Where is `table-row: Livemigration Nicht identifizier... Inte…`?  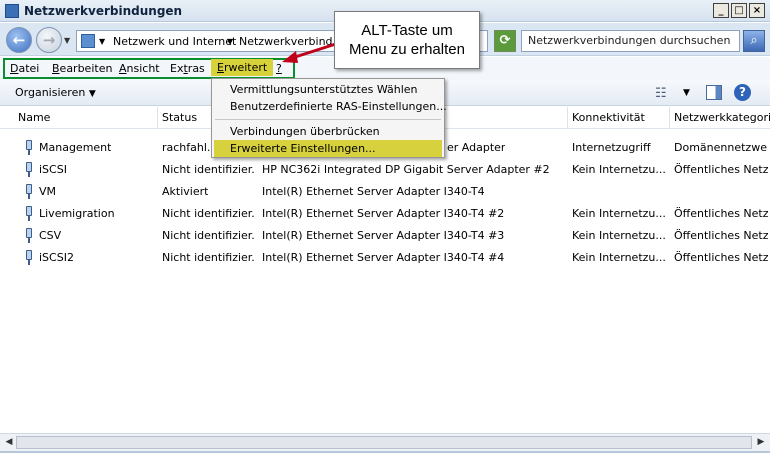
table-row: Livemigration Nicht identifizier... Inte… is located at coordinates (385, 214).